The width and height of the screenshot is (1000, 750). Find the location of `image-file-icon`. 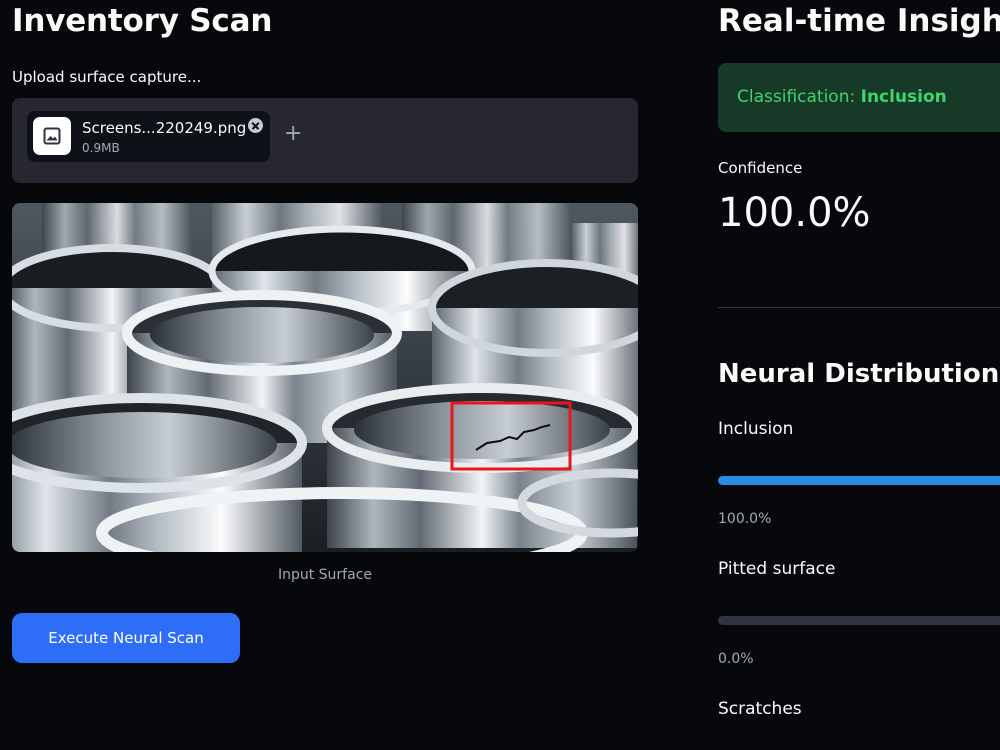

image-file-icon is located at coordinates (52, 136).